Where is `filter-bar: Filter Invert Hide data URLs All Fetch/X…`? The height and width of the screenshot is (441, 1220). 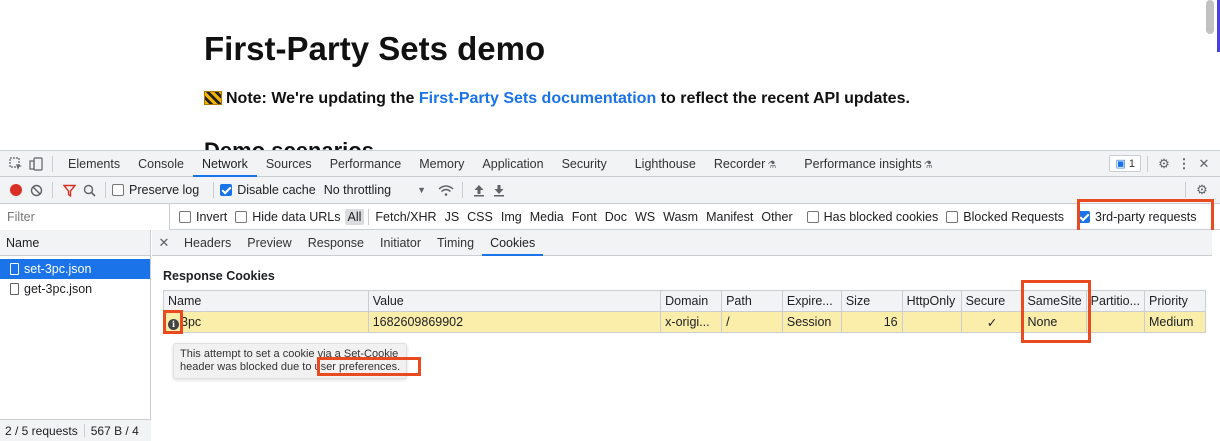 filter-bar: Filter Invert Hide data URLs All Fetch/X… is located at coordinates (610, 216).